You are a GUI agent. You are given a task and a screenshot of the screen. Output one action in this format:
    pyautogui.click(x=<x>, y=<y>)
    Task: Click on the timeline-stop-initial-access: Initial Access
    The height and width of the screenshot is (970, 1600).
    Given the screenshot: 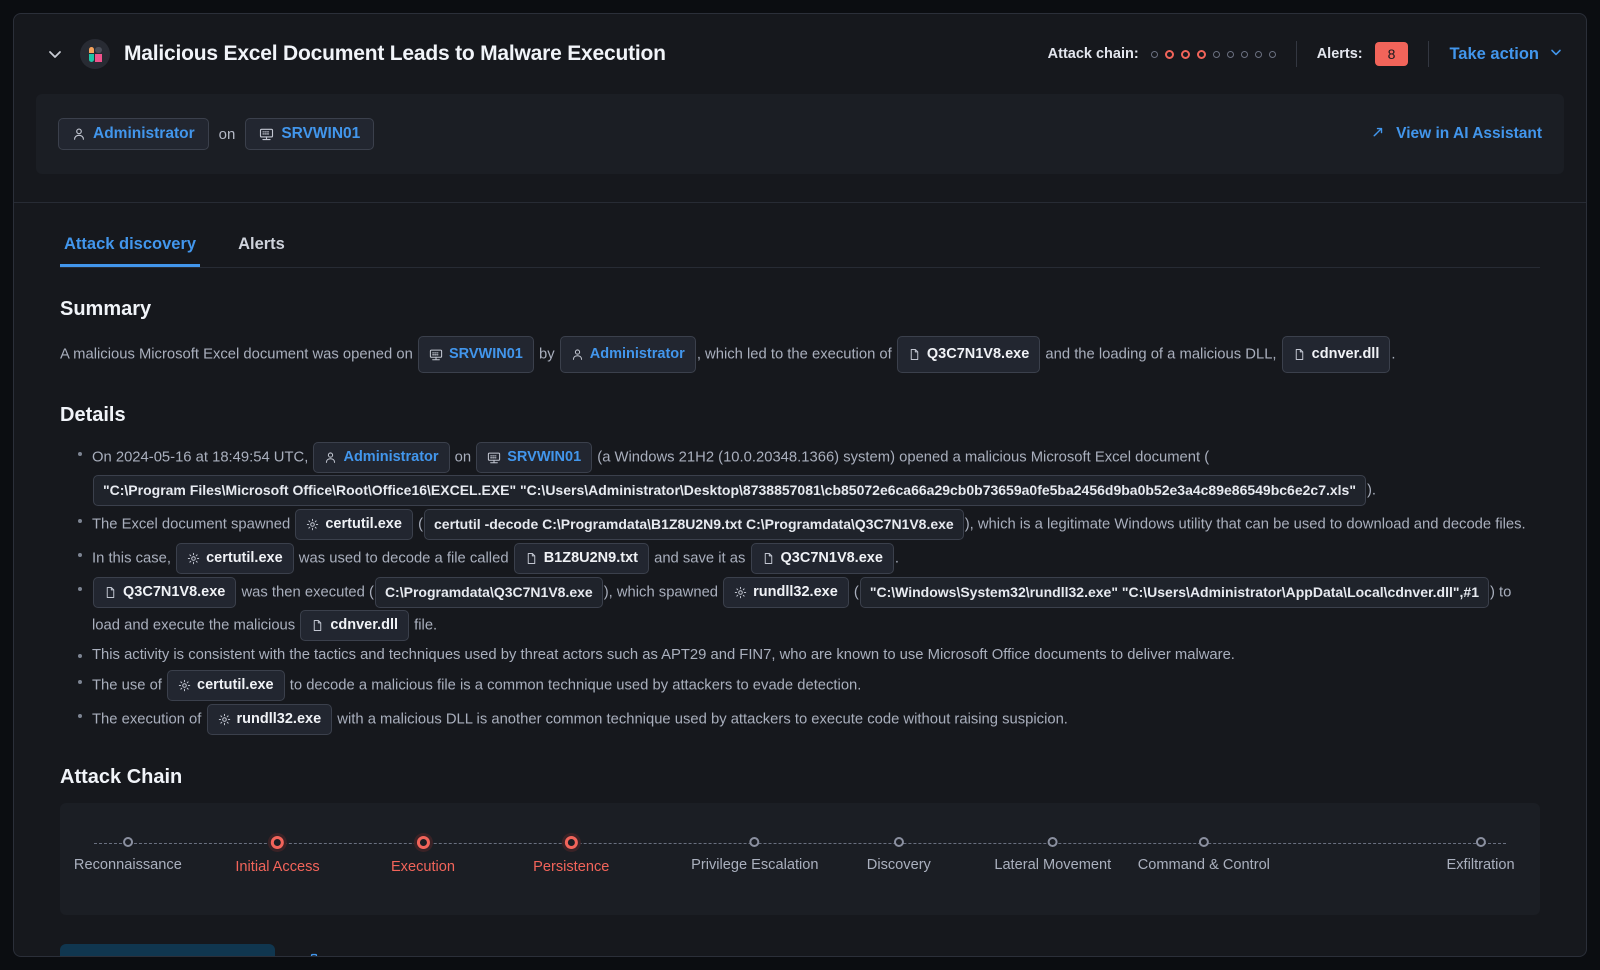 What is the action you would take?
    pyautogui.click(x=277, y=855)
    